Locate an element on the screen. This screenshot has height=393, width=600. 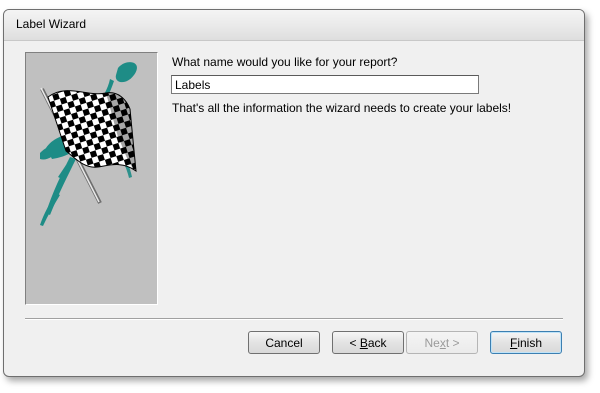
next-button: Ne x t > is located at coordinates (442, 342).